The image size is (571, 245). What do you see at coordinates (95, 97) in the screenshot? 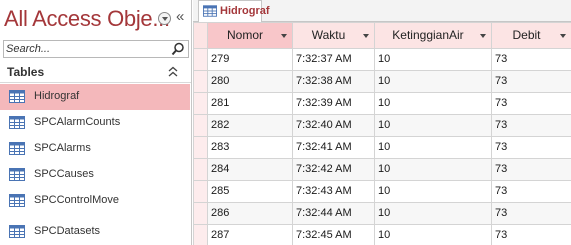
I see `nav-item-hidrograf: Hidrograf` at bounding box center [95, 97].